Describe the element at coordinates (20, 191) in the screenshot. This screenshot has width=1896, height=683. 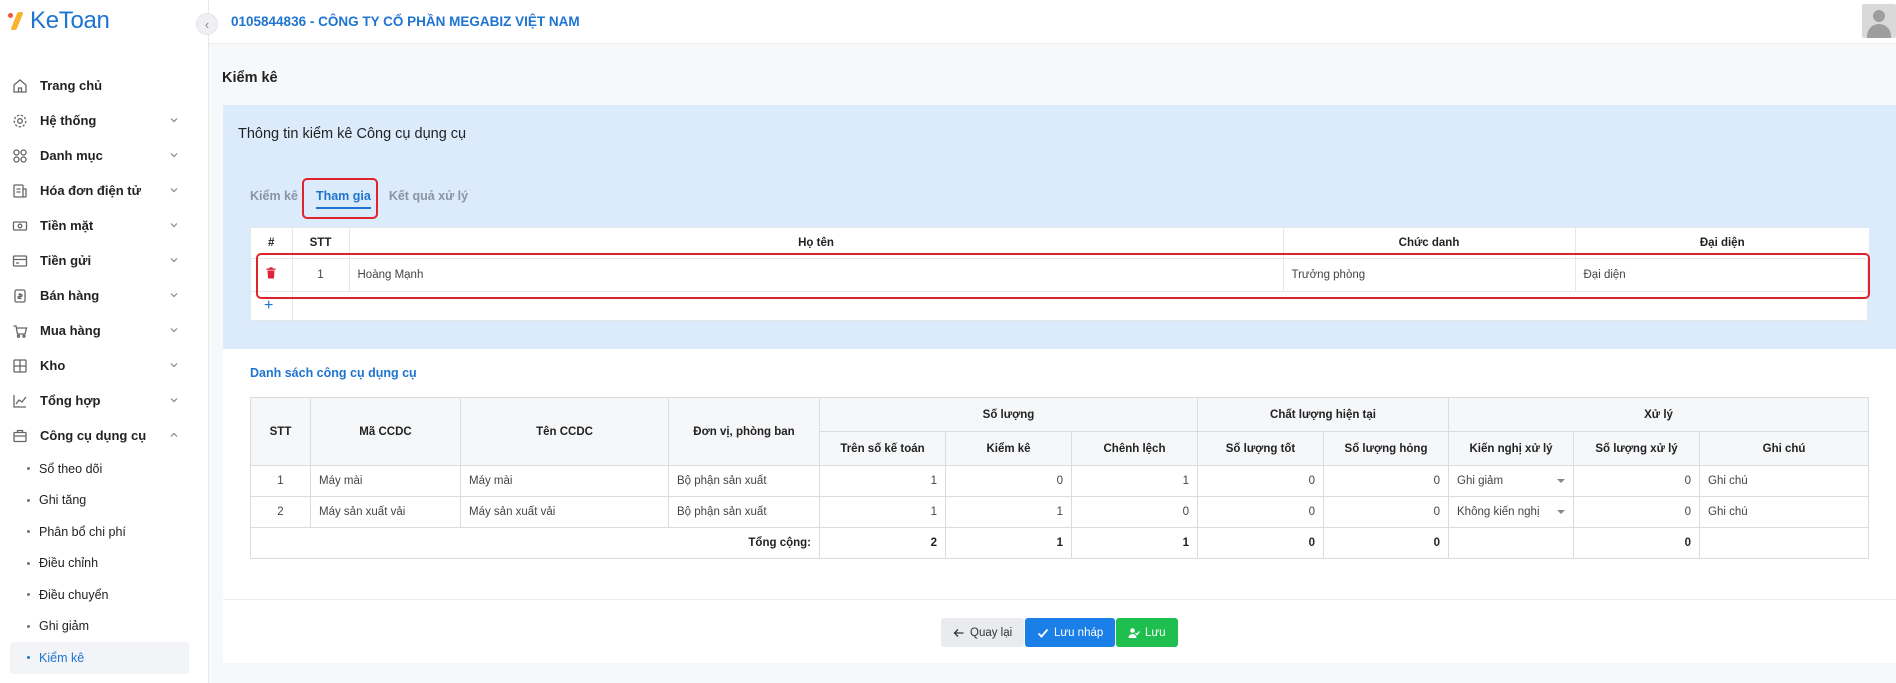
I see `invoice-icon` at that location.